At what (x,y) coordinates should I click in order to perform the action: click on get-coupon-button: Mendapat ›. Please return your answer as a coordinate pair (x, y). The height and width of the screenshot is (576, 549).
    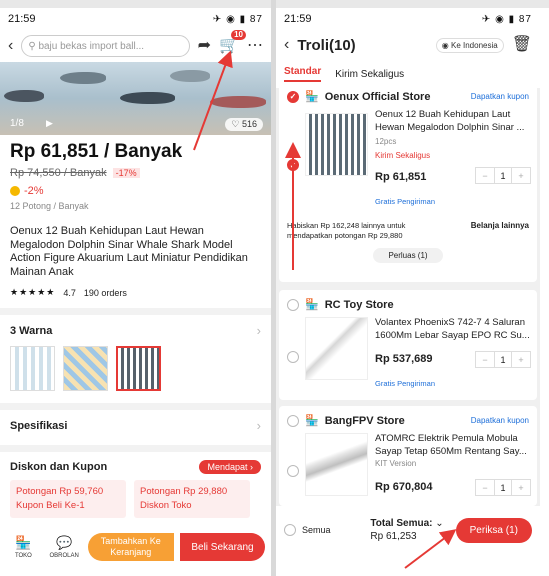
    Looking at the image, I should click on (230, 467).